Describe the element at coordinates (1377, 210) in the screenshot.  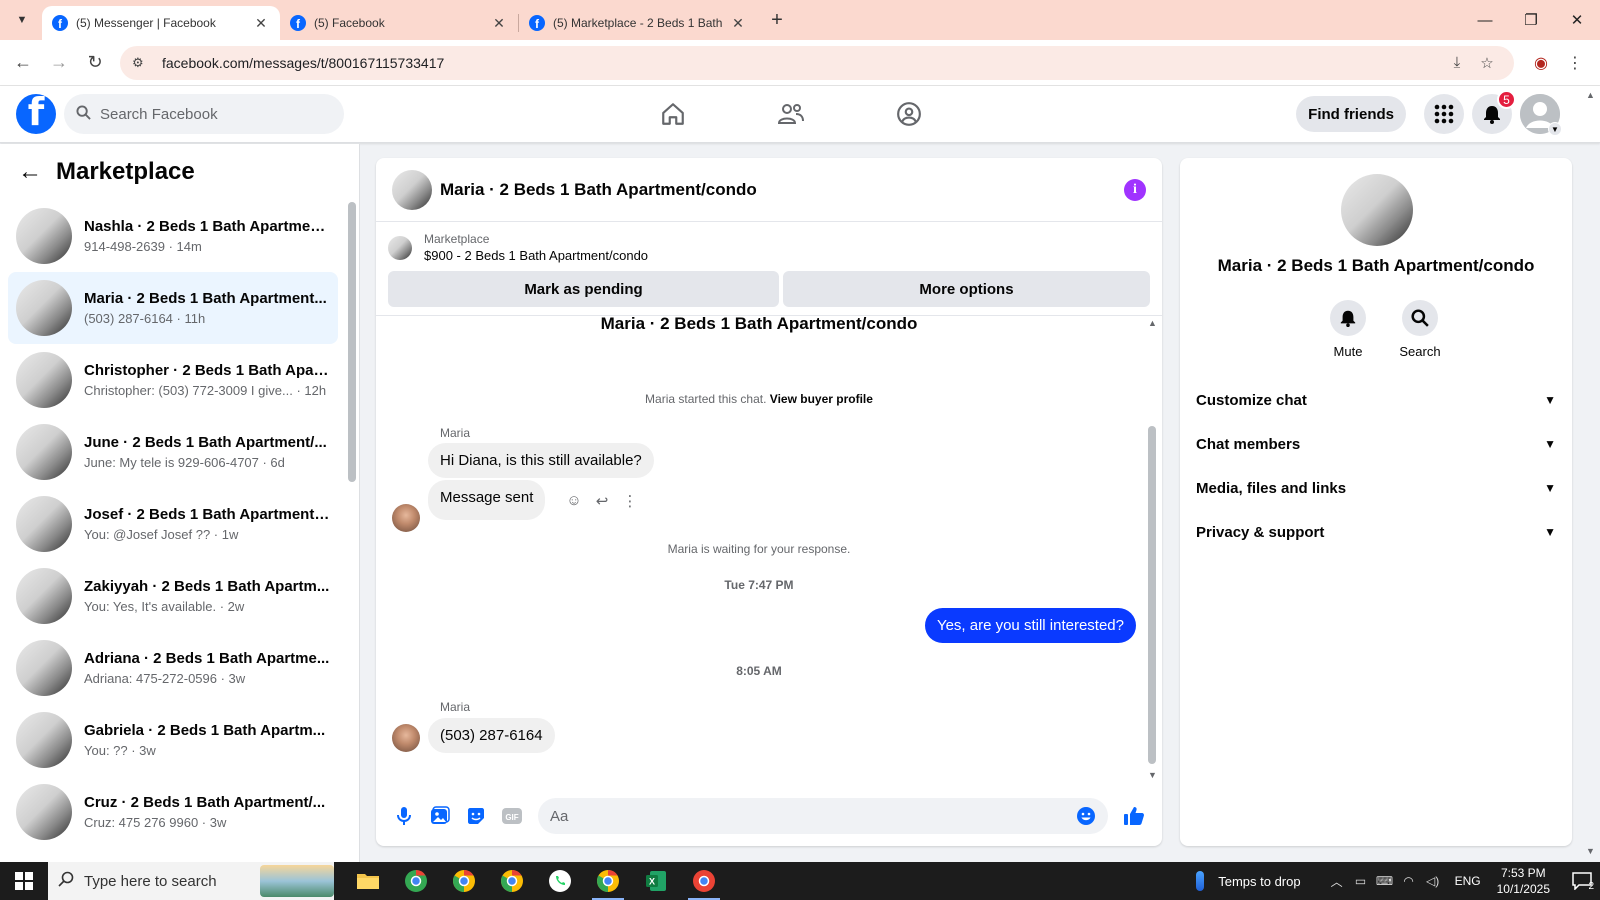
I see `details-listing-thumbnail` at that location.